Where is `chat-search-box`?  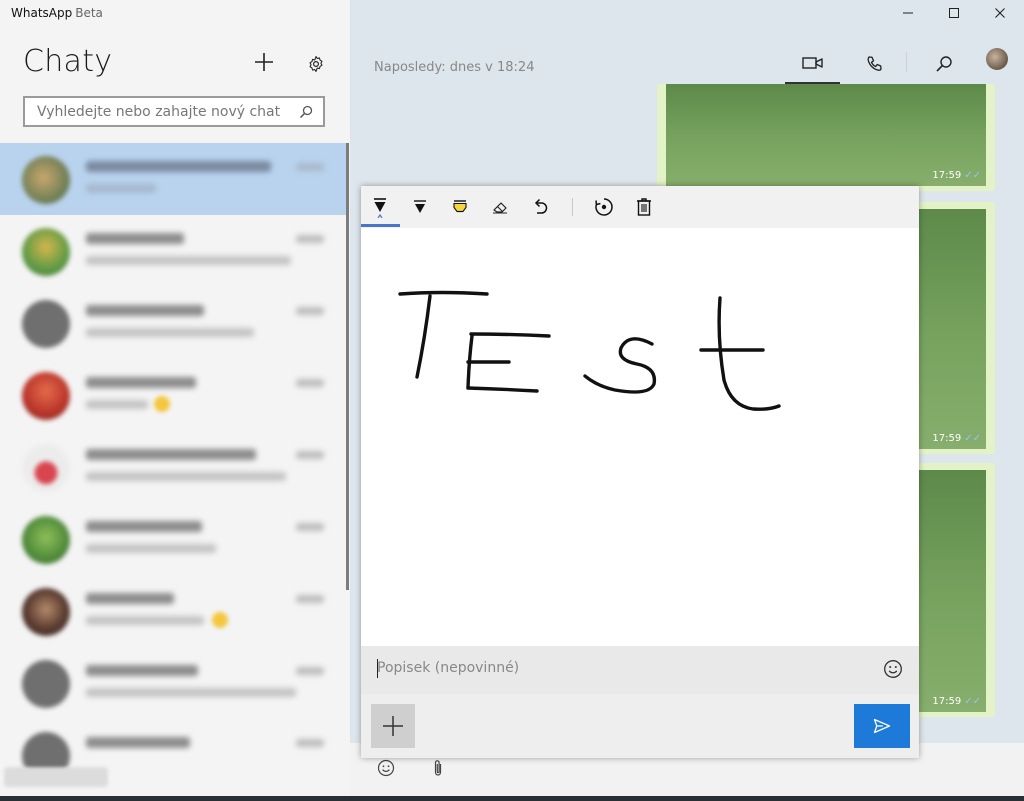 chat-search-box is located at coordinates (174, 111).